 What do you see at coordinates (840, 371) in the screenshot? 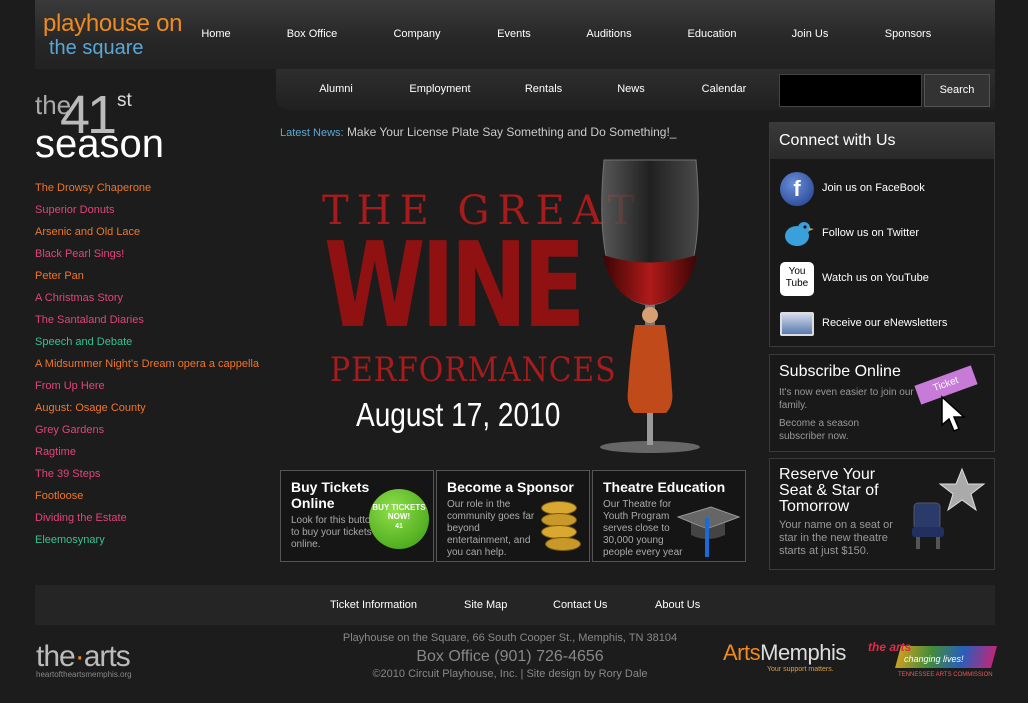
I see `subscribe-title: Subscribe Online` at bounding box center [840, 371].